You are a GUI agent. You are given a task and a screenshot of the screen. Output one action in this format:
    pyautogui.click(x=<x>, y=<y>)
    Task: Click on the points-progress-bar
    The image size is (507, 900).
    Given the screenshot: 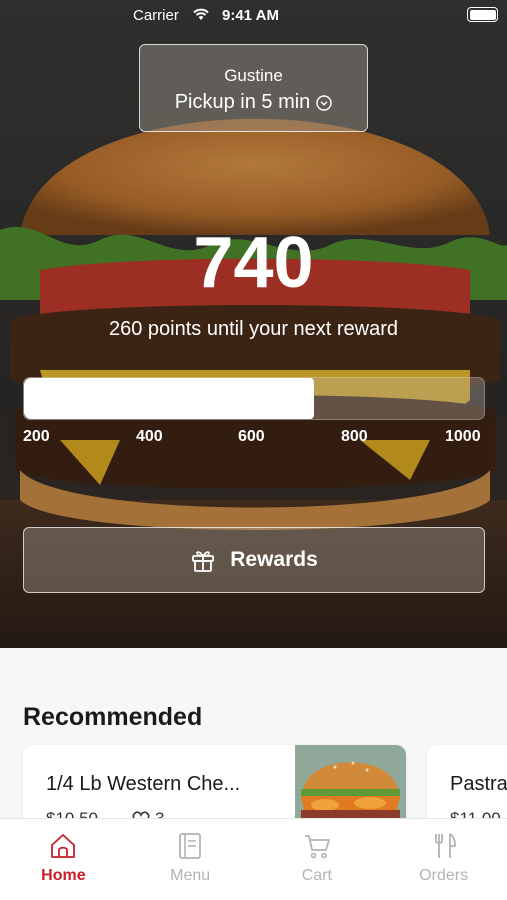 What is the action you would take?
    pyautogui.click(x=254, y=398)
    